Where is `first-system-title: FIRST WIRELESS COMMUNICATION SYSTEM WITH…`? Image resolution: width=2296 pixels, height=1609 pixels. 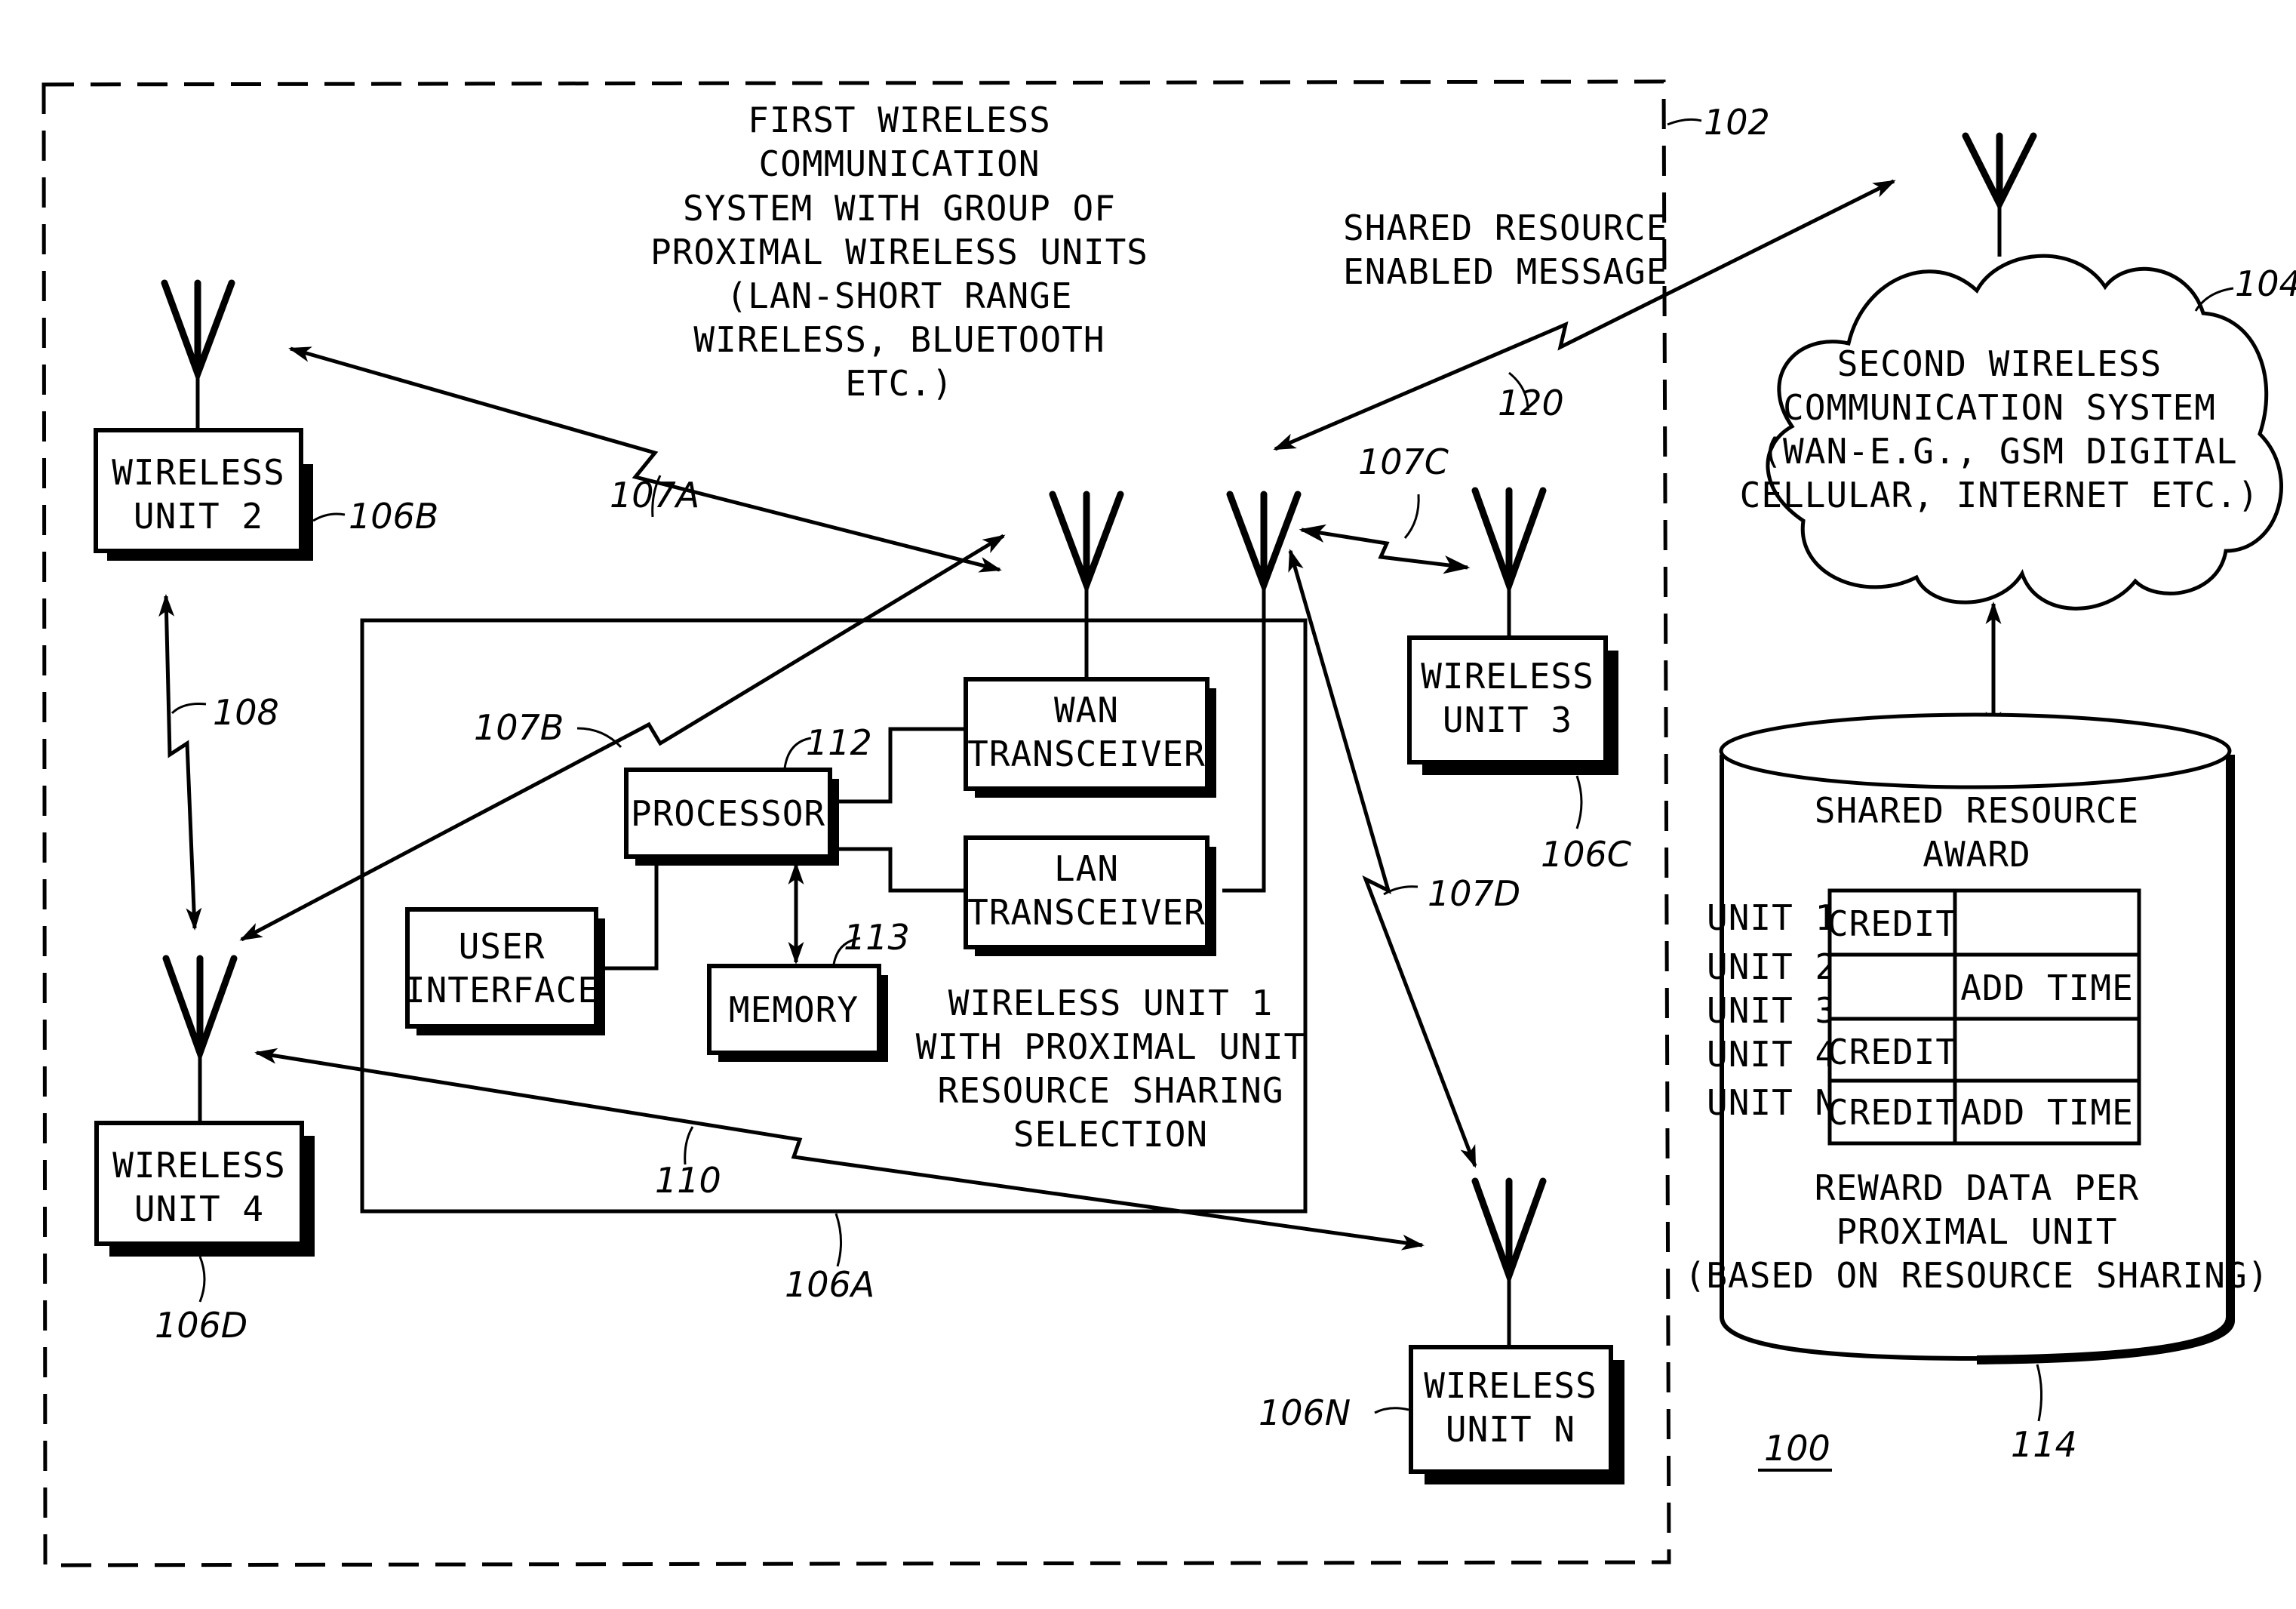 first-system-title: FIRST WIRELESS COMMUNICATION SYSTEM WITH… is located at coordinates (899, 252).